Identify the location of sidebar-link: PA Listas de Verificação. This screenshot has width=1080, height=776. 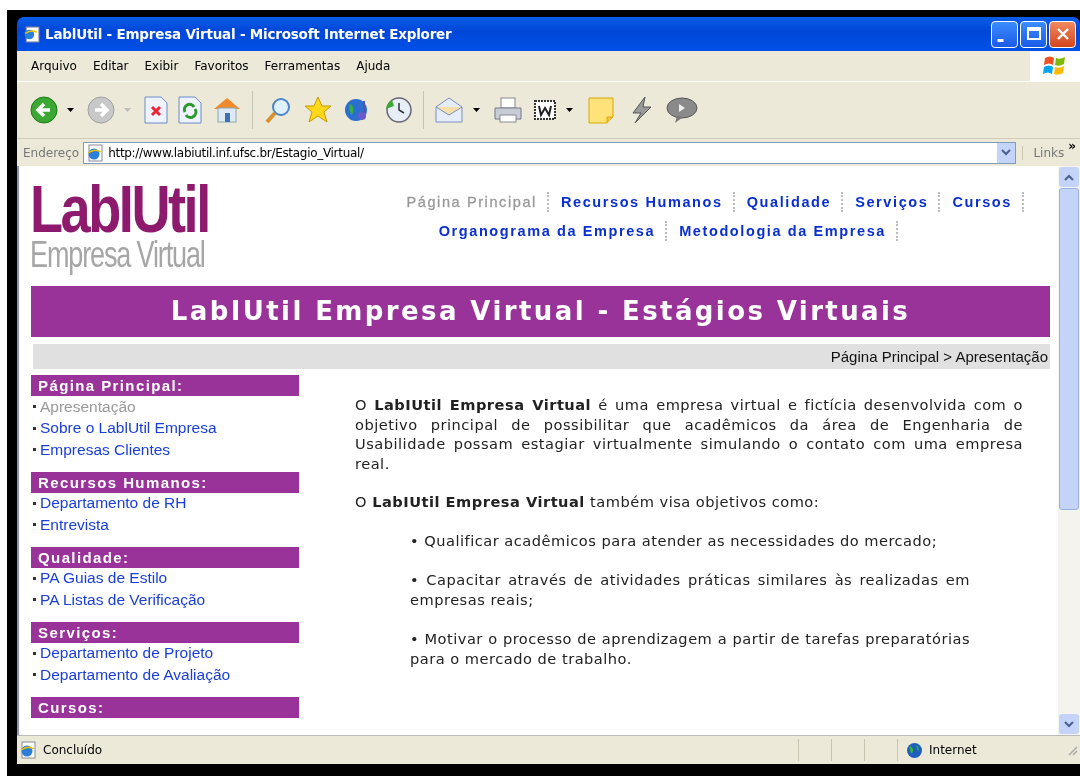
(123, 599).